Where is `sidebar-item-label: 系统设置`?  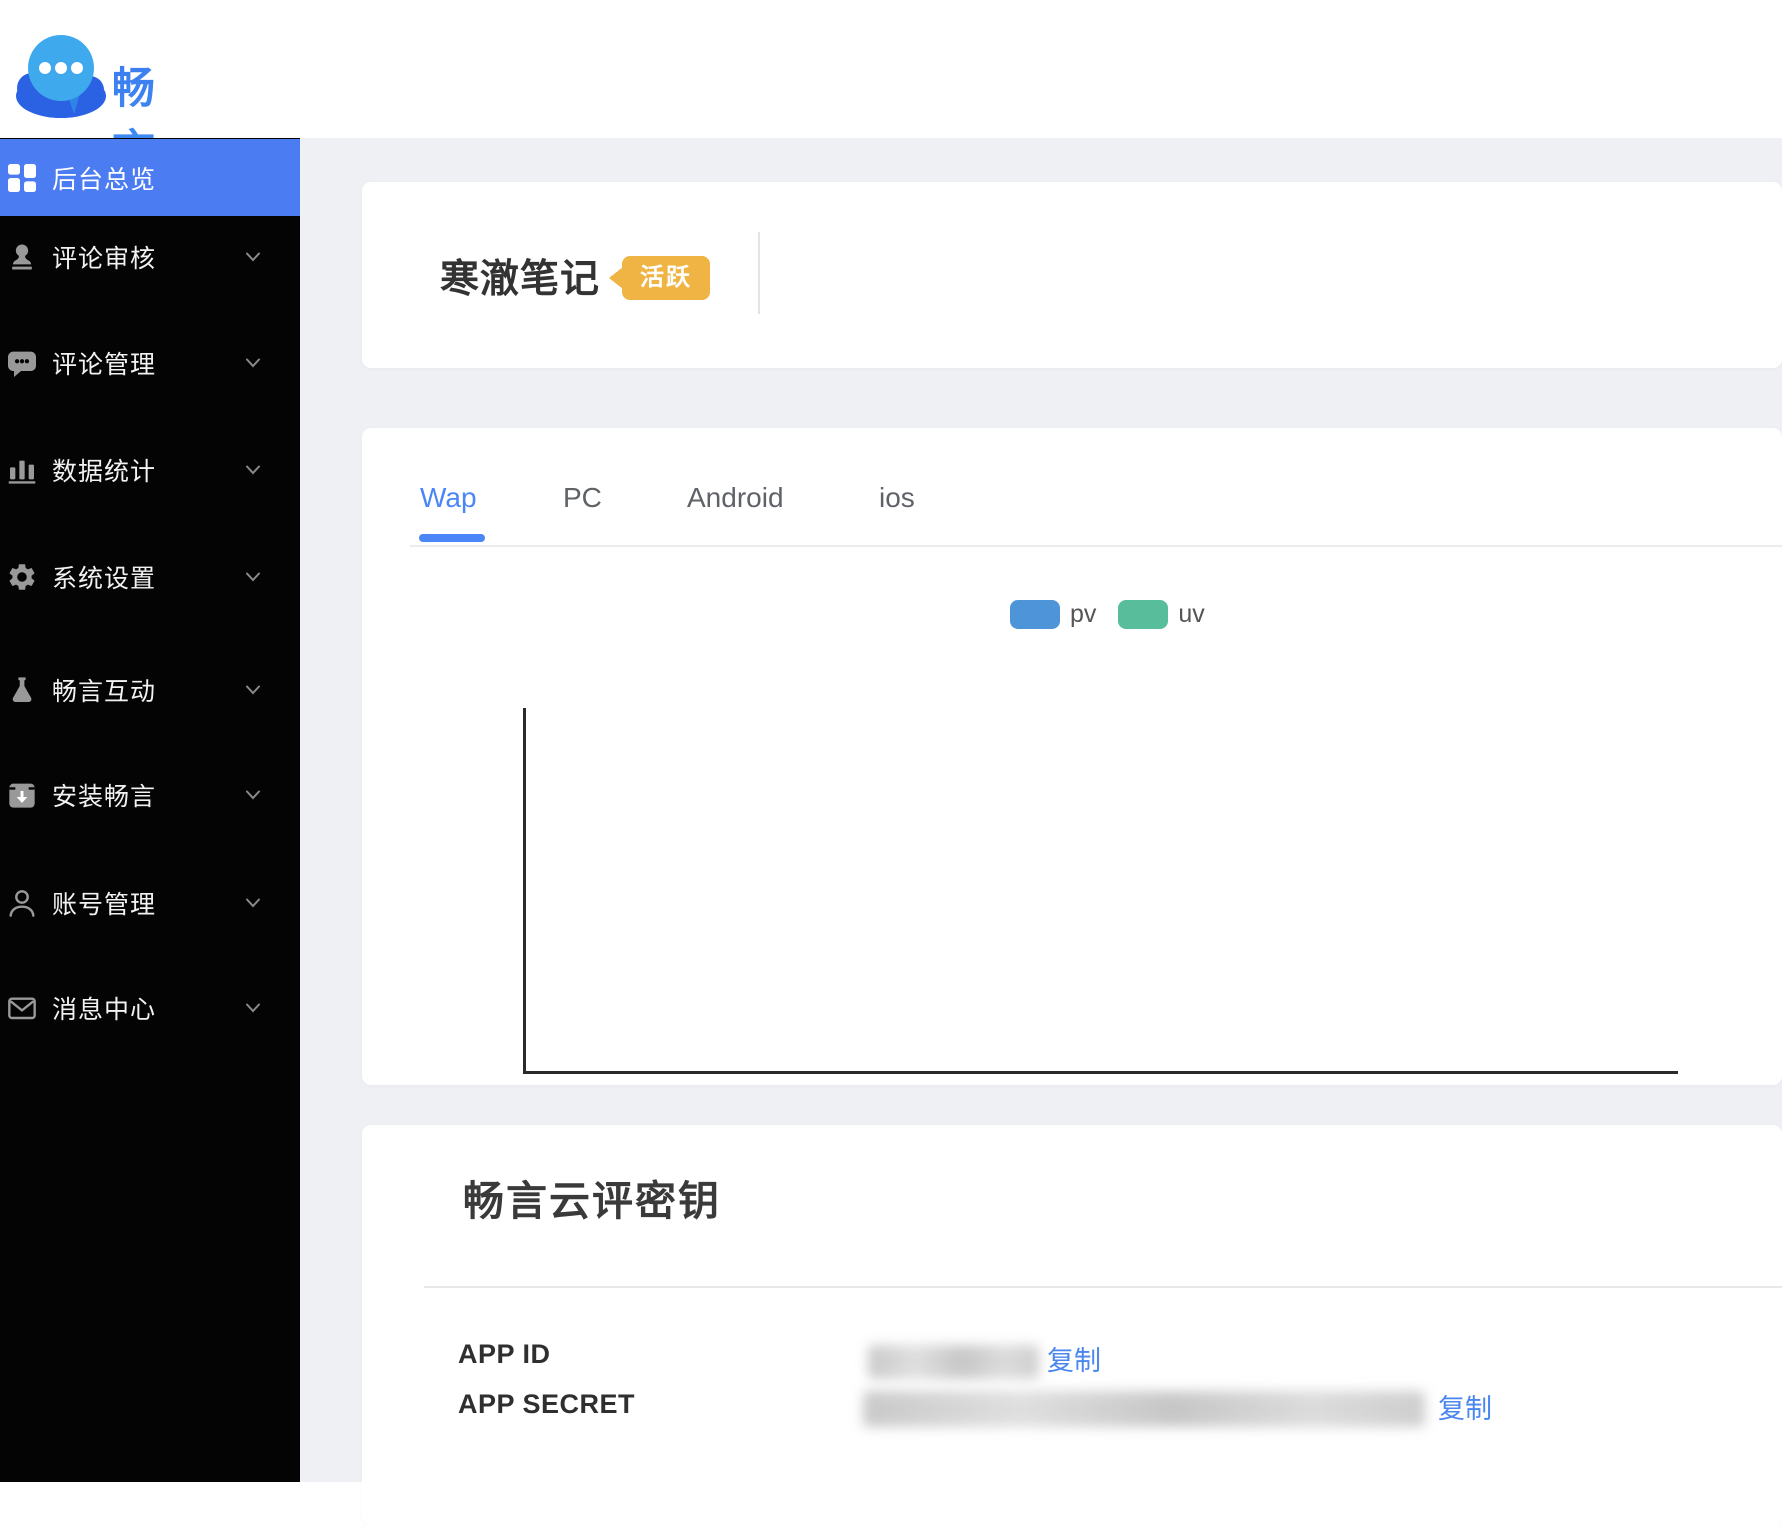 sidebar-item-label: 系统设置 is located at coordinates (104, 579).